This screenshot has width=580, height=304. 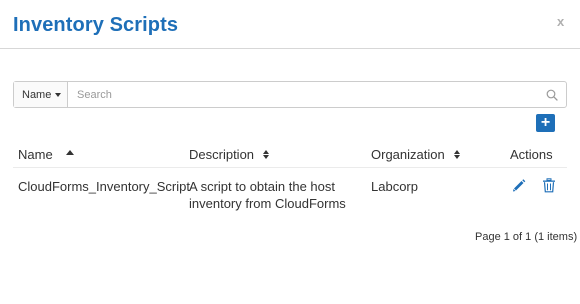 I want to click on modal-title: Inventory Scripts, so click(x=96, y=25).